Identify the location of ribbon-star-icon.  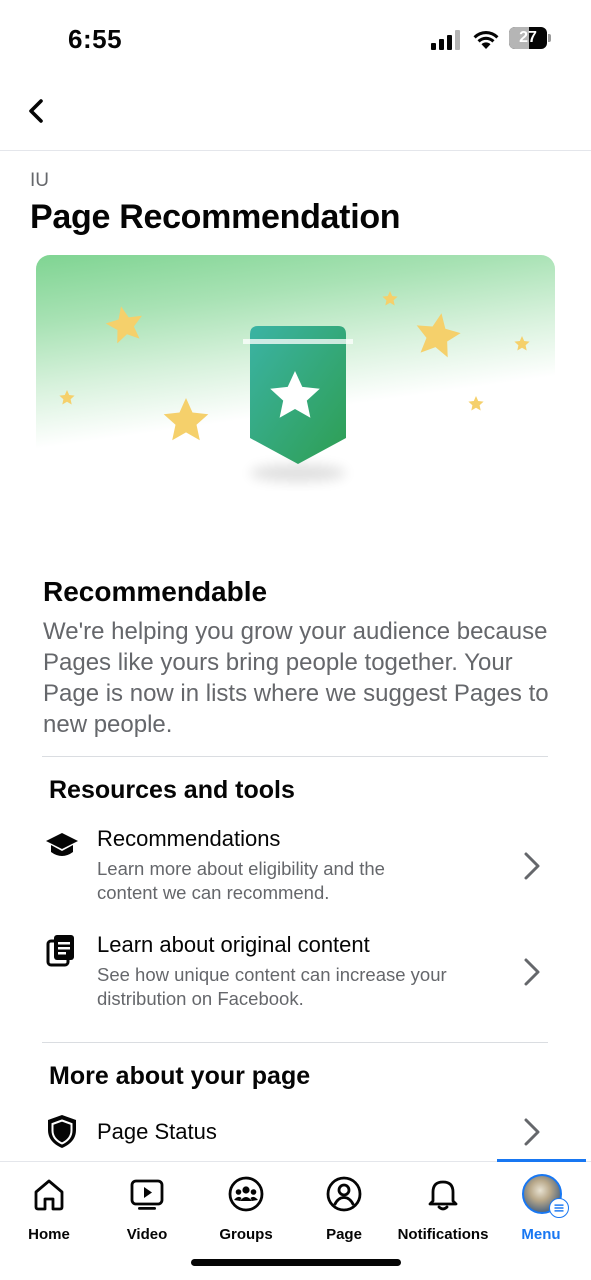
(294, 386).